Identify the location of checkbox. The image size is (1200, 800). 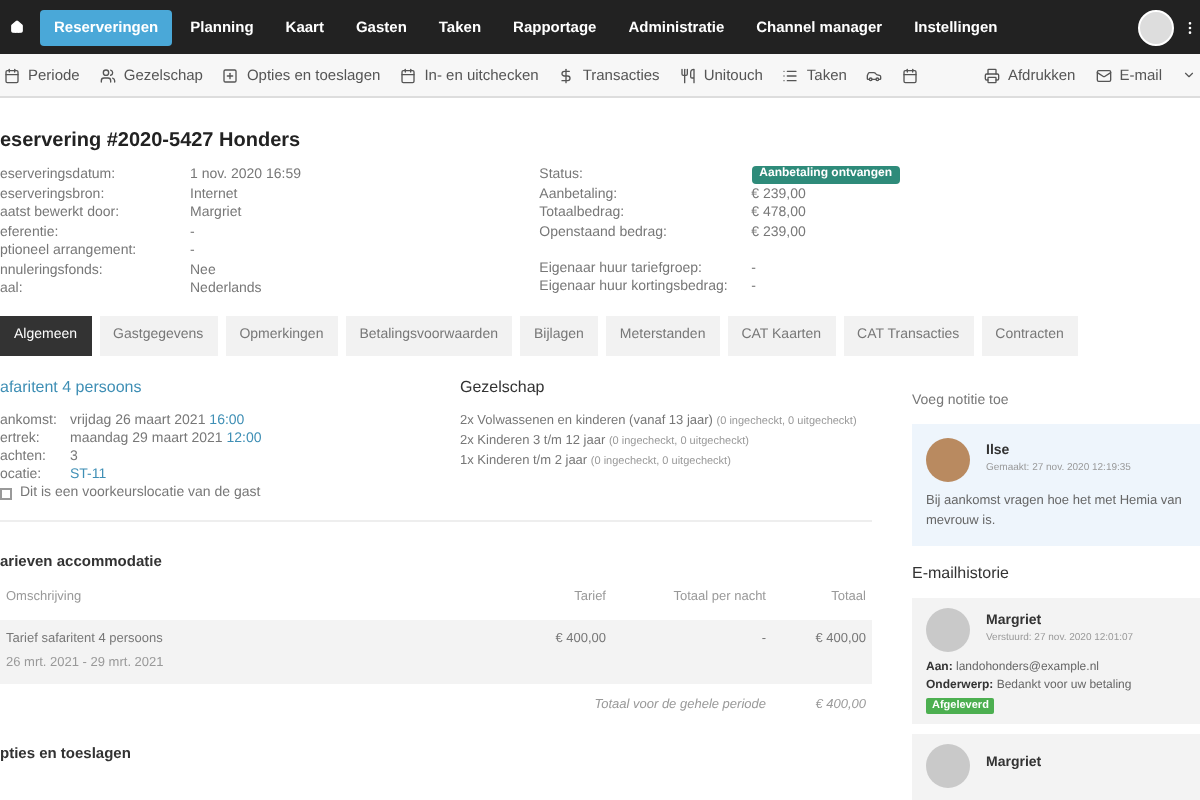
(6, 494).